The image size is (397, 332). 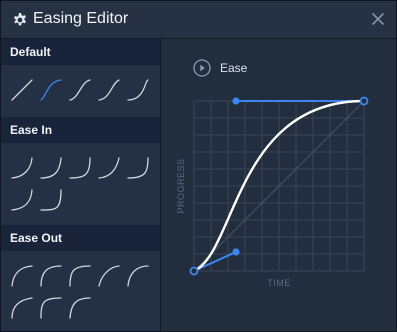 What do you see at coordinates (80, 238) in the screenshot?
I see `section-header-ease-out: Ease Out` at bounding box center [80, 238].